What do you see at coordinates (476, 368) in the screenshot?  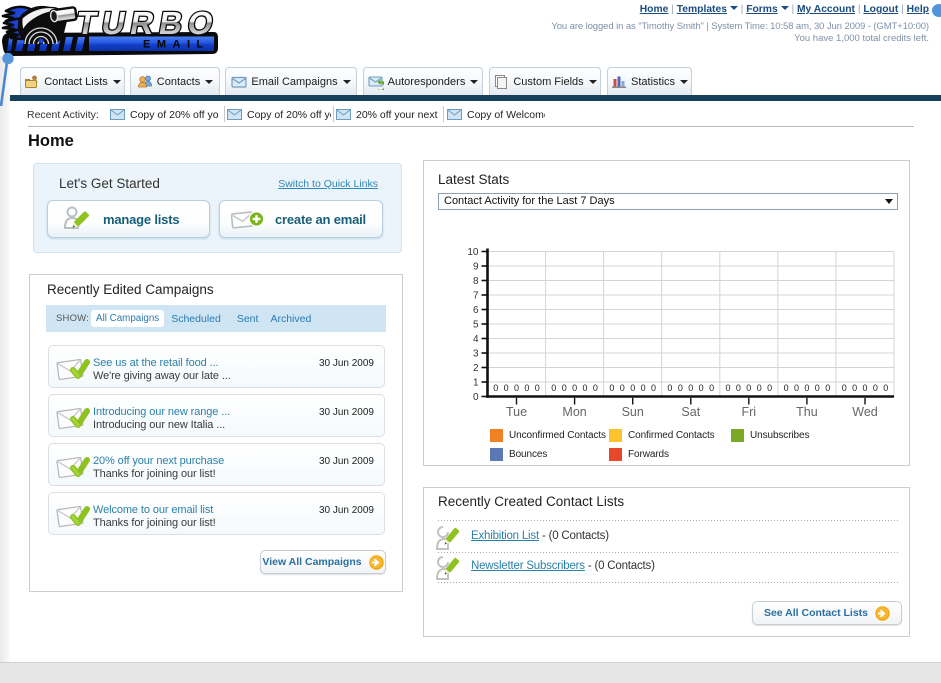 I see `svg-text: 2` at bounding box center [476, 368].